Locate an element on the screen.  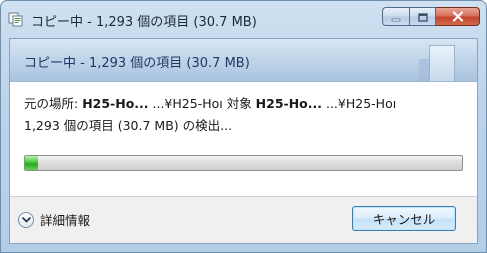
copy-progress-icon is located at coordinates (16, 19).